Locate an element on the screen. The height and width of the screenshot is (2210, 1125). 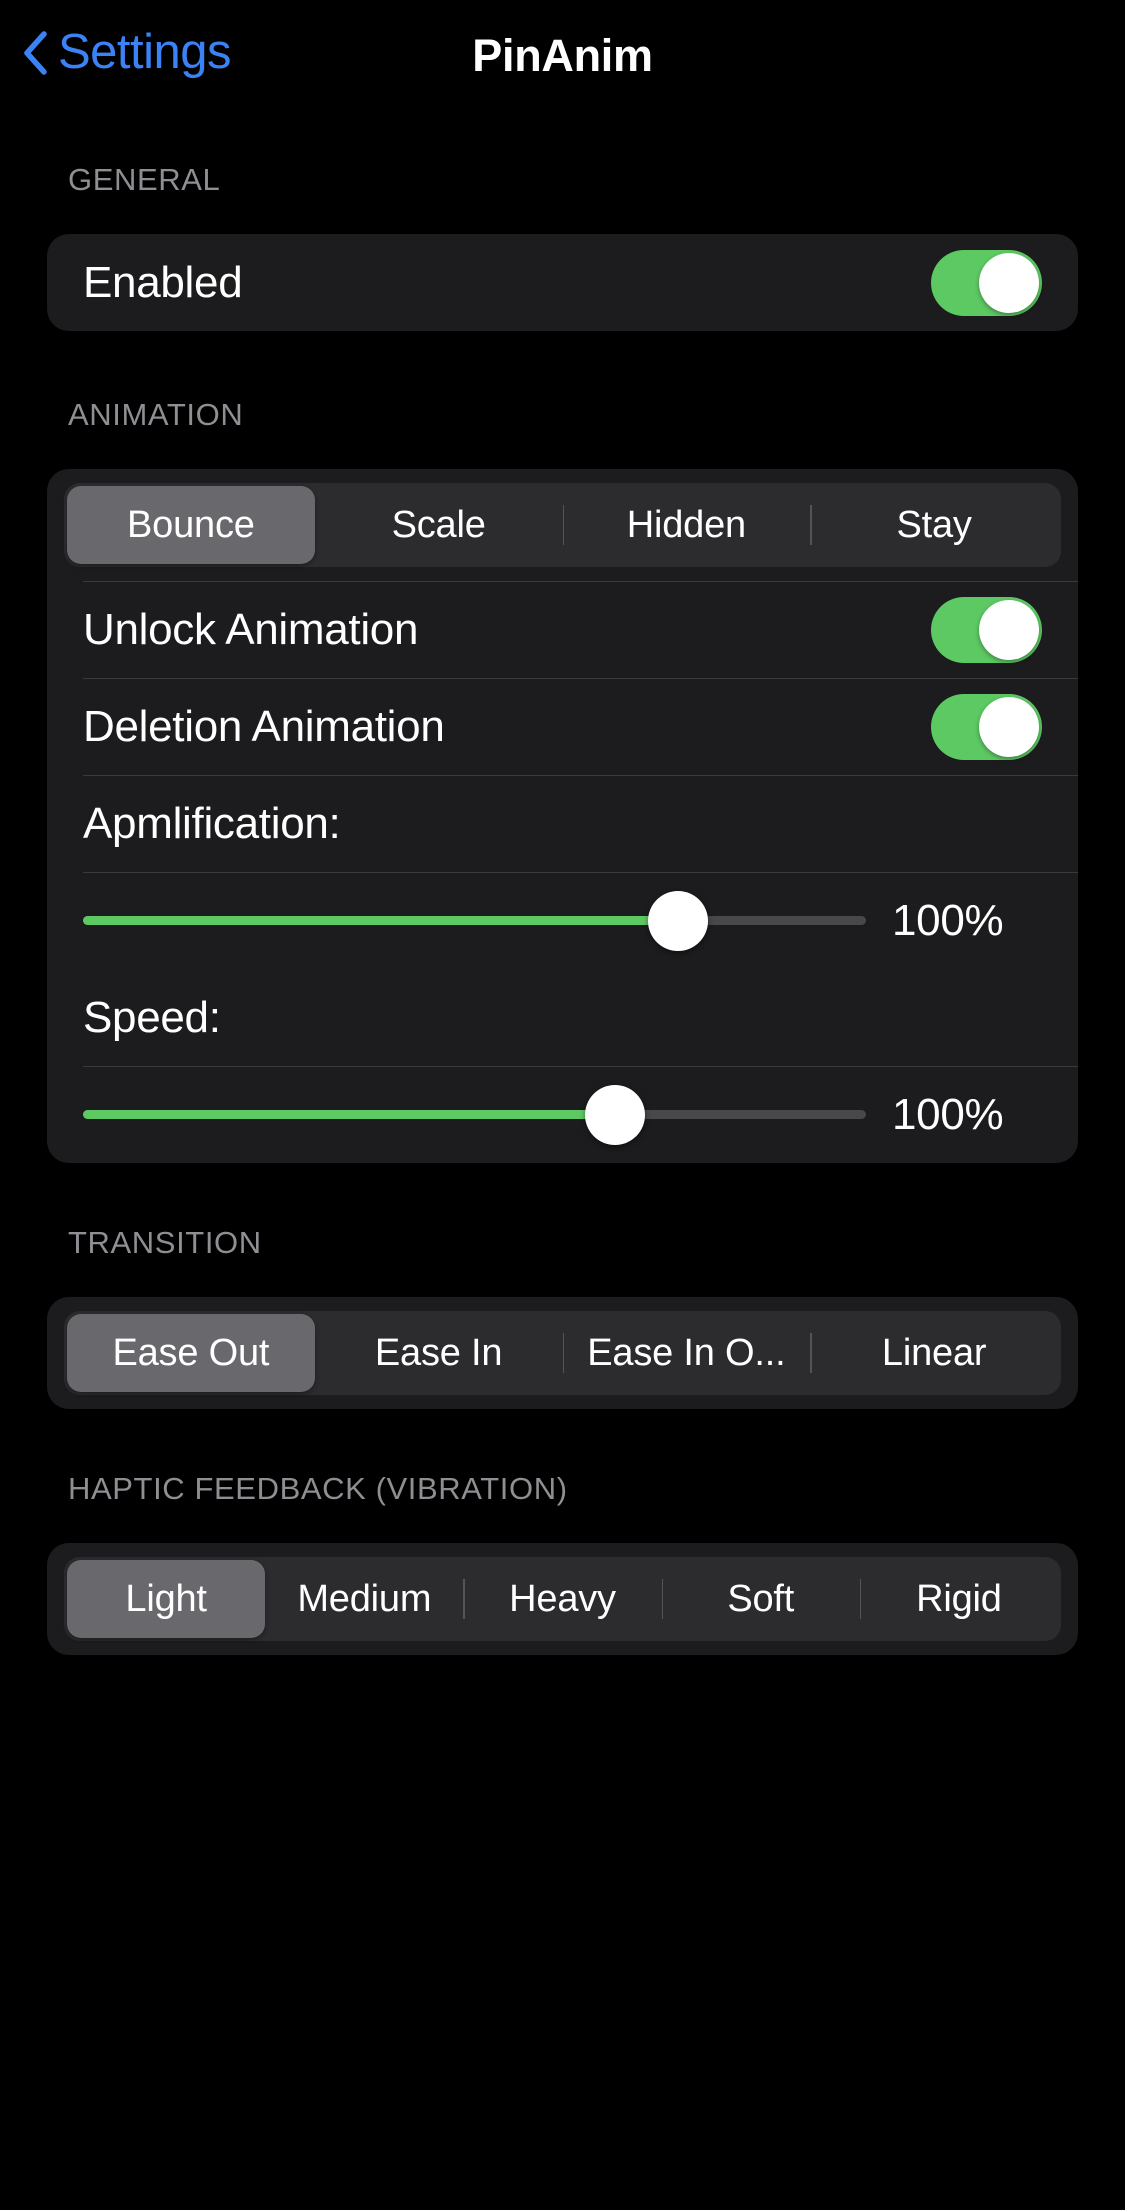
haptic-segmented-control: Light Medium Heavy Soft Rigid is located at coordinates (562, 1599).